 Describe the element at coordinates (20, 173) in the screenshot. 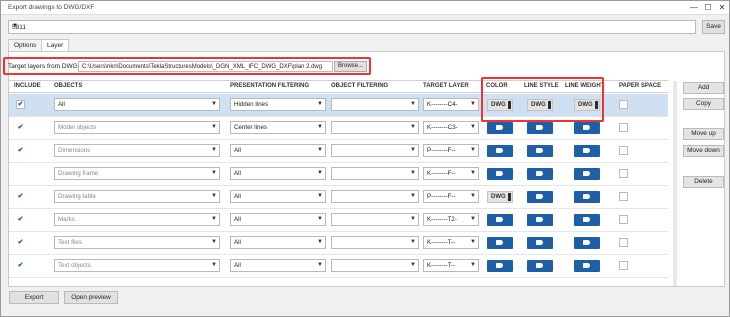

I see `include-checkbox` at that location.